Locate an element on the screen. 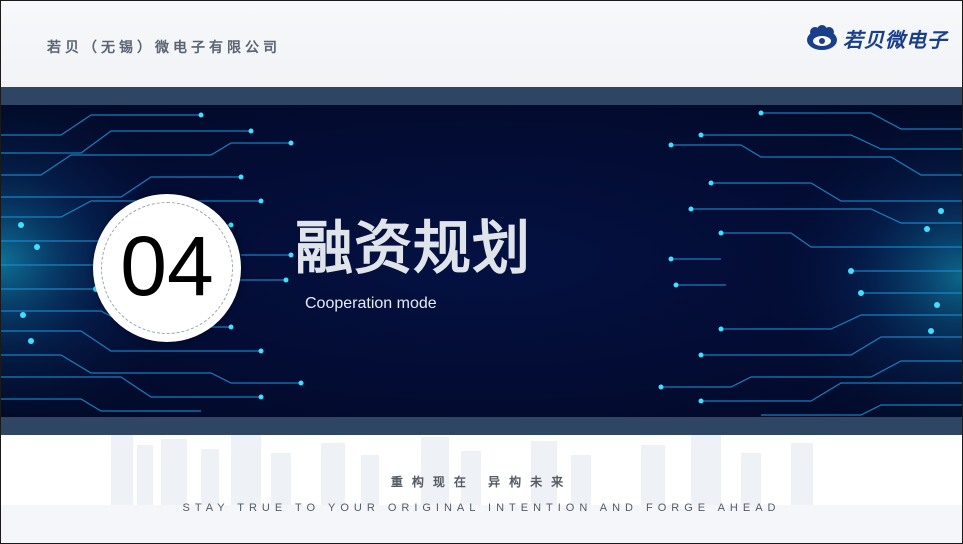  section-subtitle: Cooperation mode is located at coordinates (371, 303).